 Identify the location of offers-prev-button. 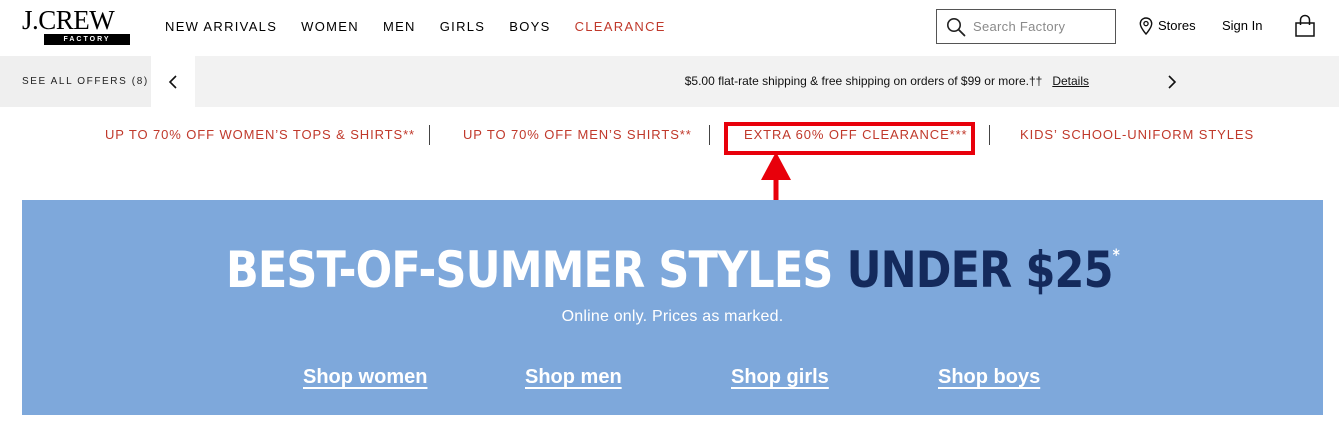
(173, 81).